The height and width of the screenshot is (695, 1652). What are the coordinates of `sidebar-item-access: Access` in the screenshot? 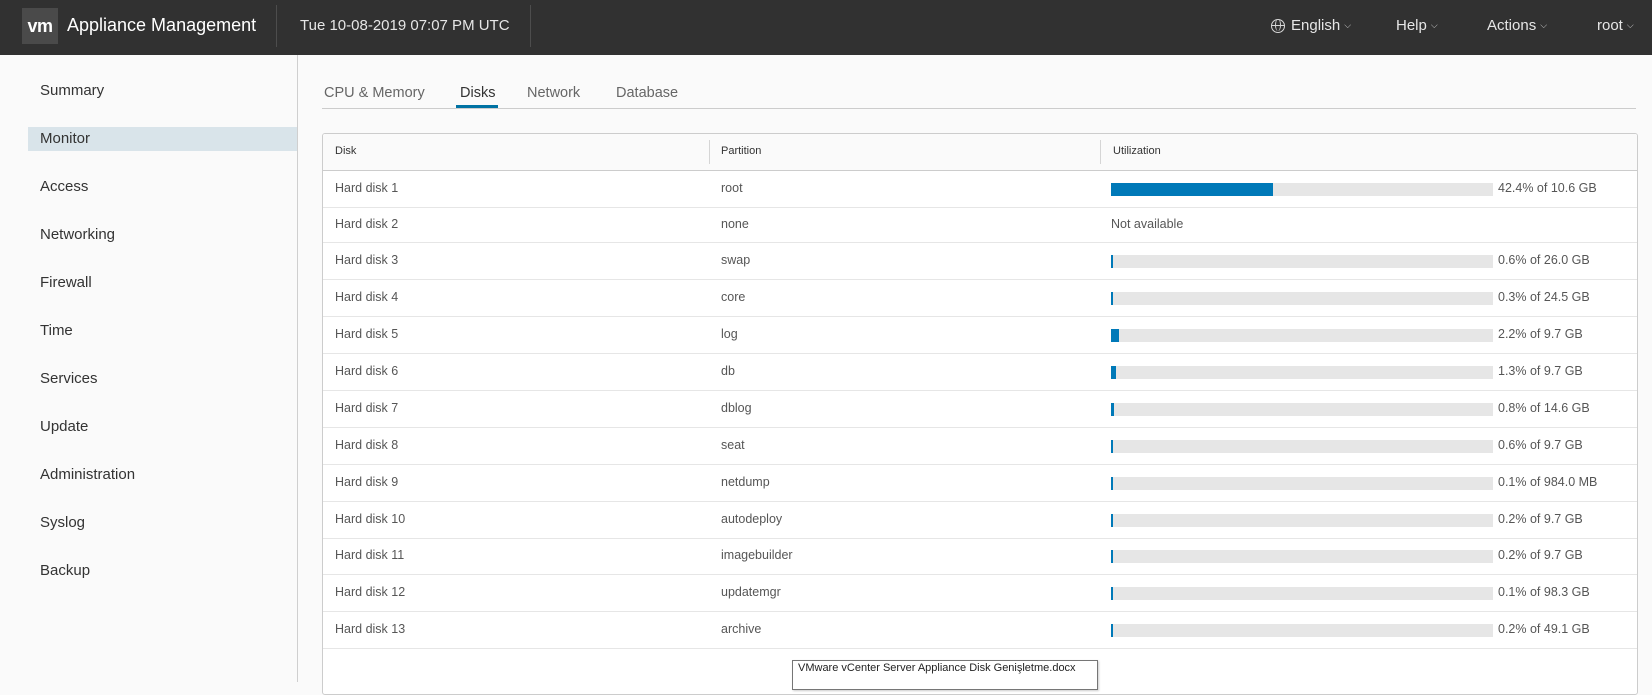 It's located at (162, 187).